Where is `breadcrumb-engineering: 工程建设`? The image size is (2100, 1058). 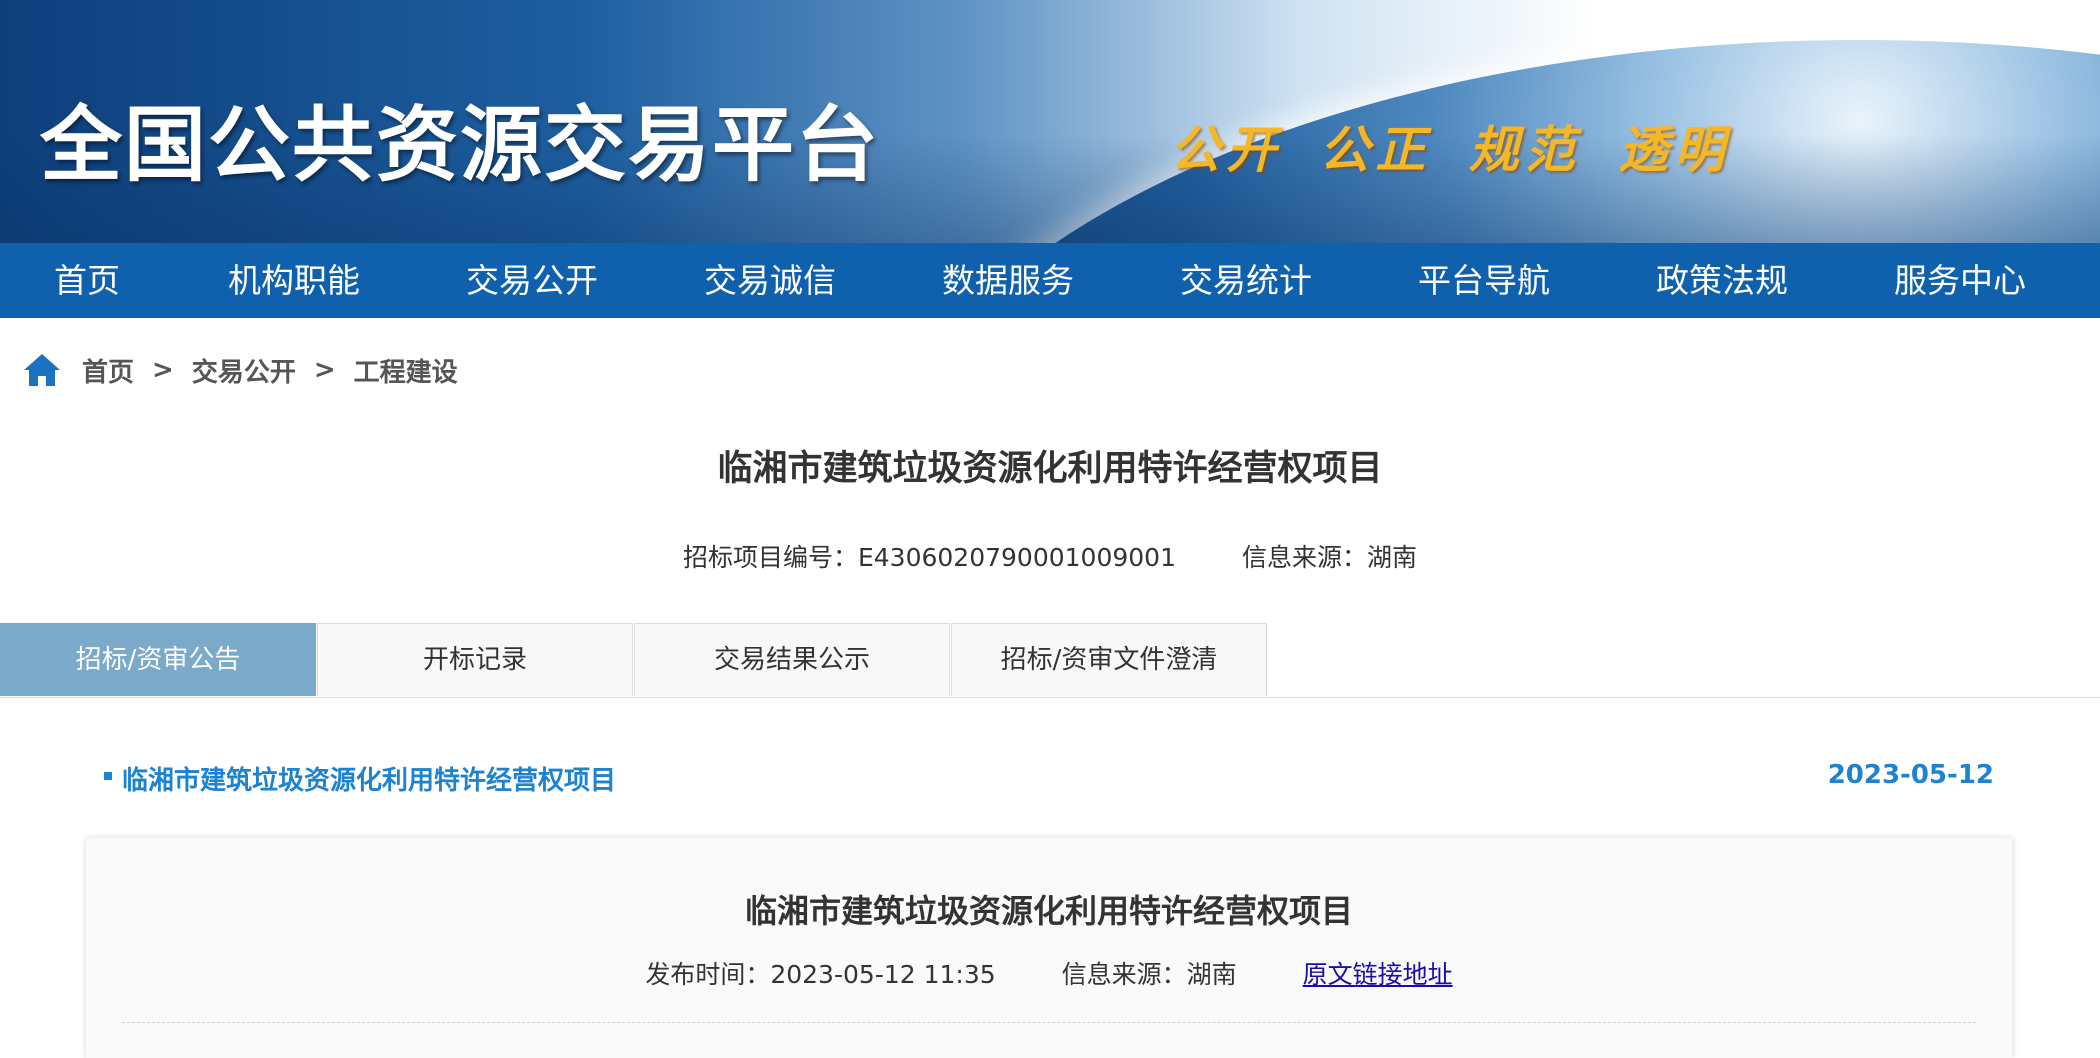
breadcrumb-engineering: 工程建设 is located at coordinates (406, 370).